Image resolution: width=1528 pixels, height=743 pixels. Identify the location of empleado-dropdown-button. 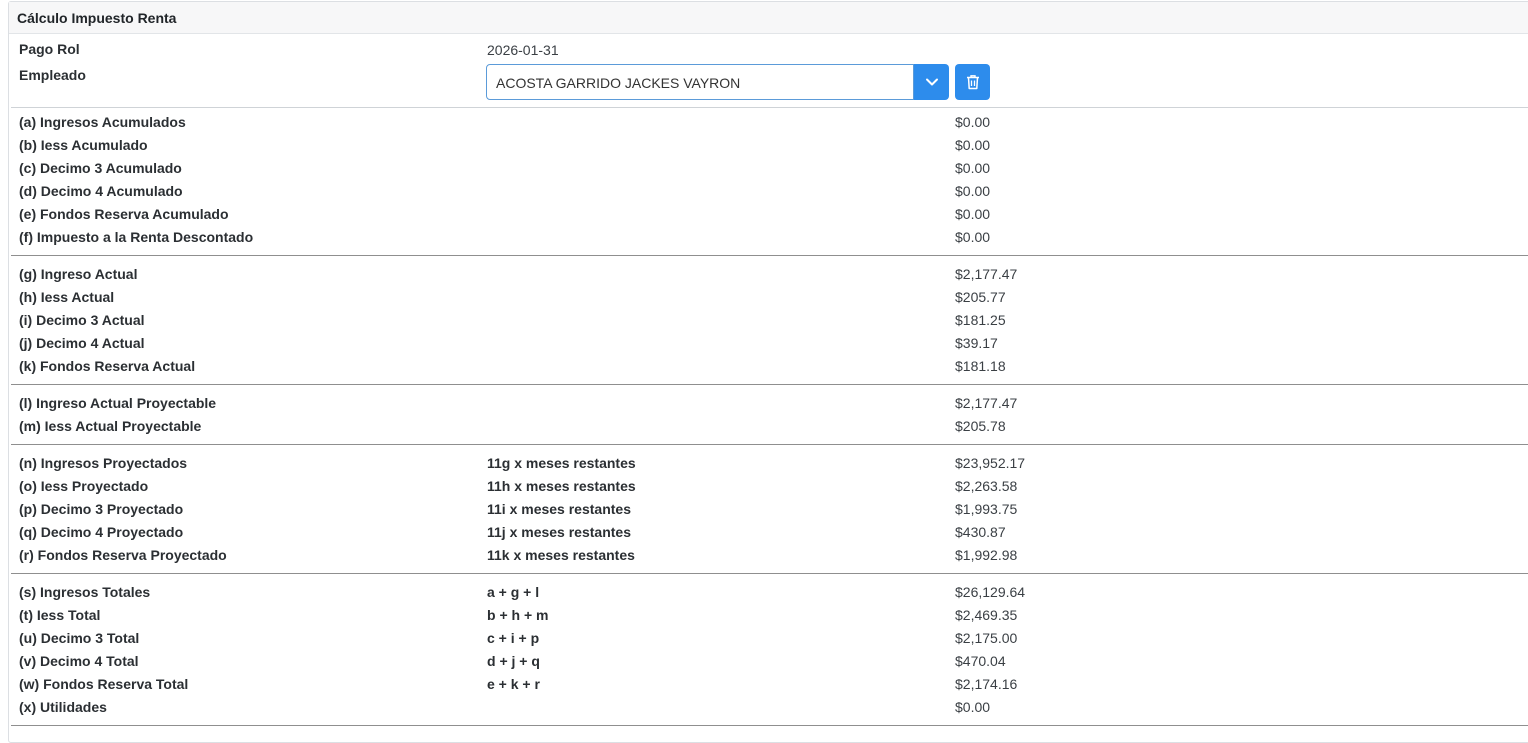
(931, 82).